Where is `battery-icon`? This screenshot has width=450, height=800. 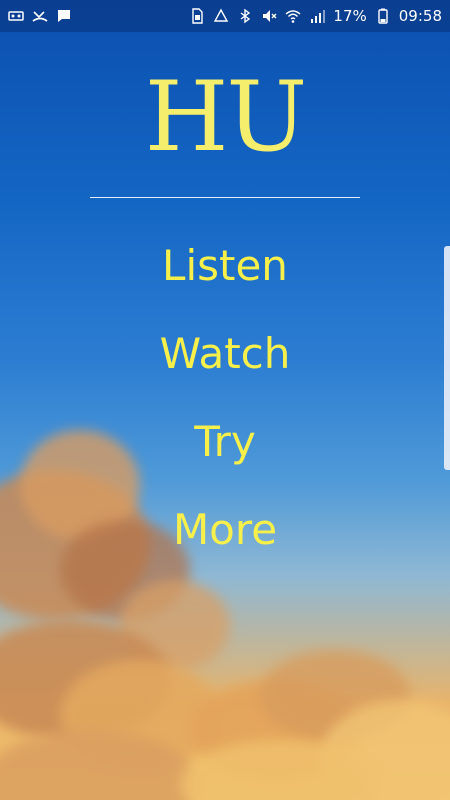
battery-icon is located at coordinates (383, 16).